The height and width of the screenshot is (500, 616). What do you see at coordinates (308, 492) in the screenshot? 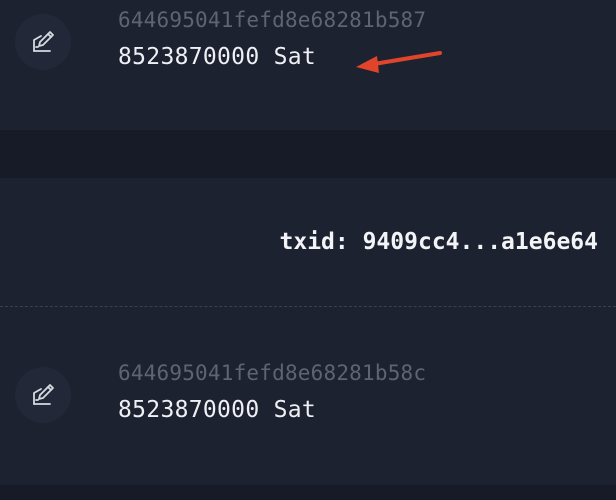
I see `section-separator-bottom` at bounding box center [308, 492].